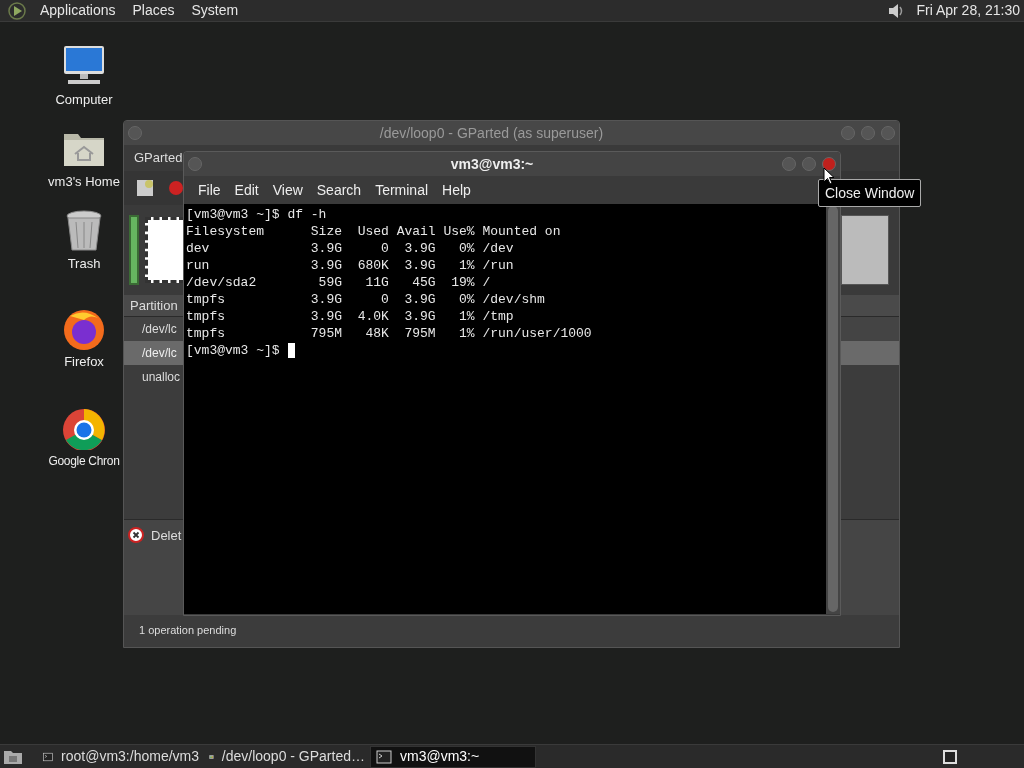  What do you see at coordinates (968, 10) in the screenshot?
I see `clock: Fri Apr 28, 21:30` at bounding box center [968, 10].